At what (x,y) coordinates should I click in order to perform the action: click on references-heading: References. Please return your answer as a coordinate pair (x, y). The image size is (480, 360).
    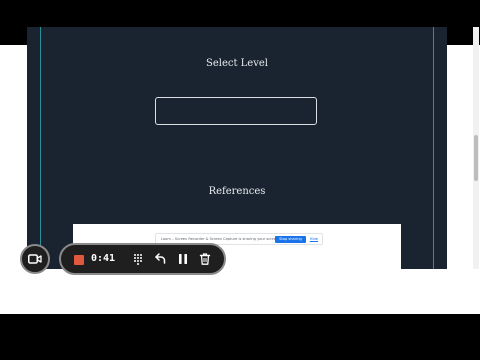
    Looking at the image, I should click on (237, 191).